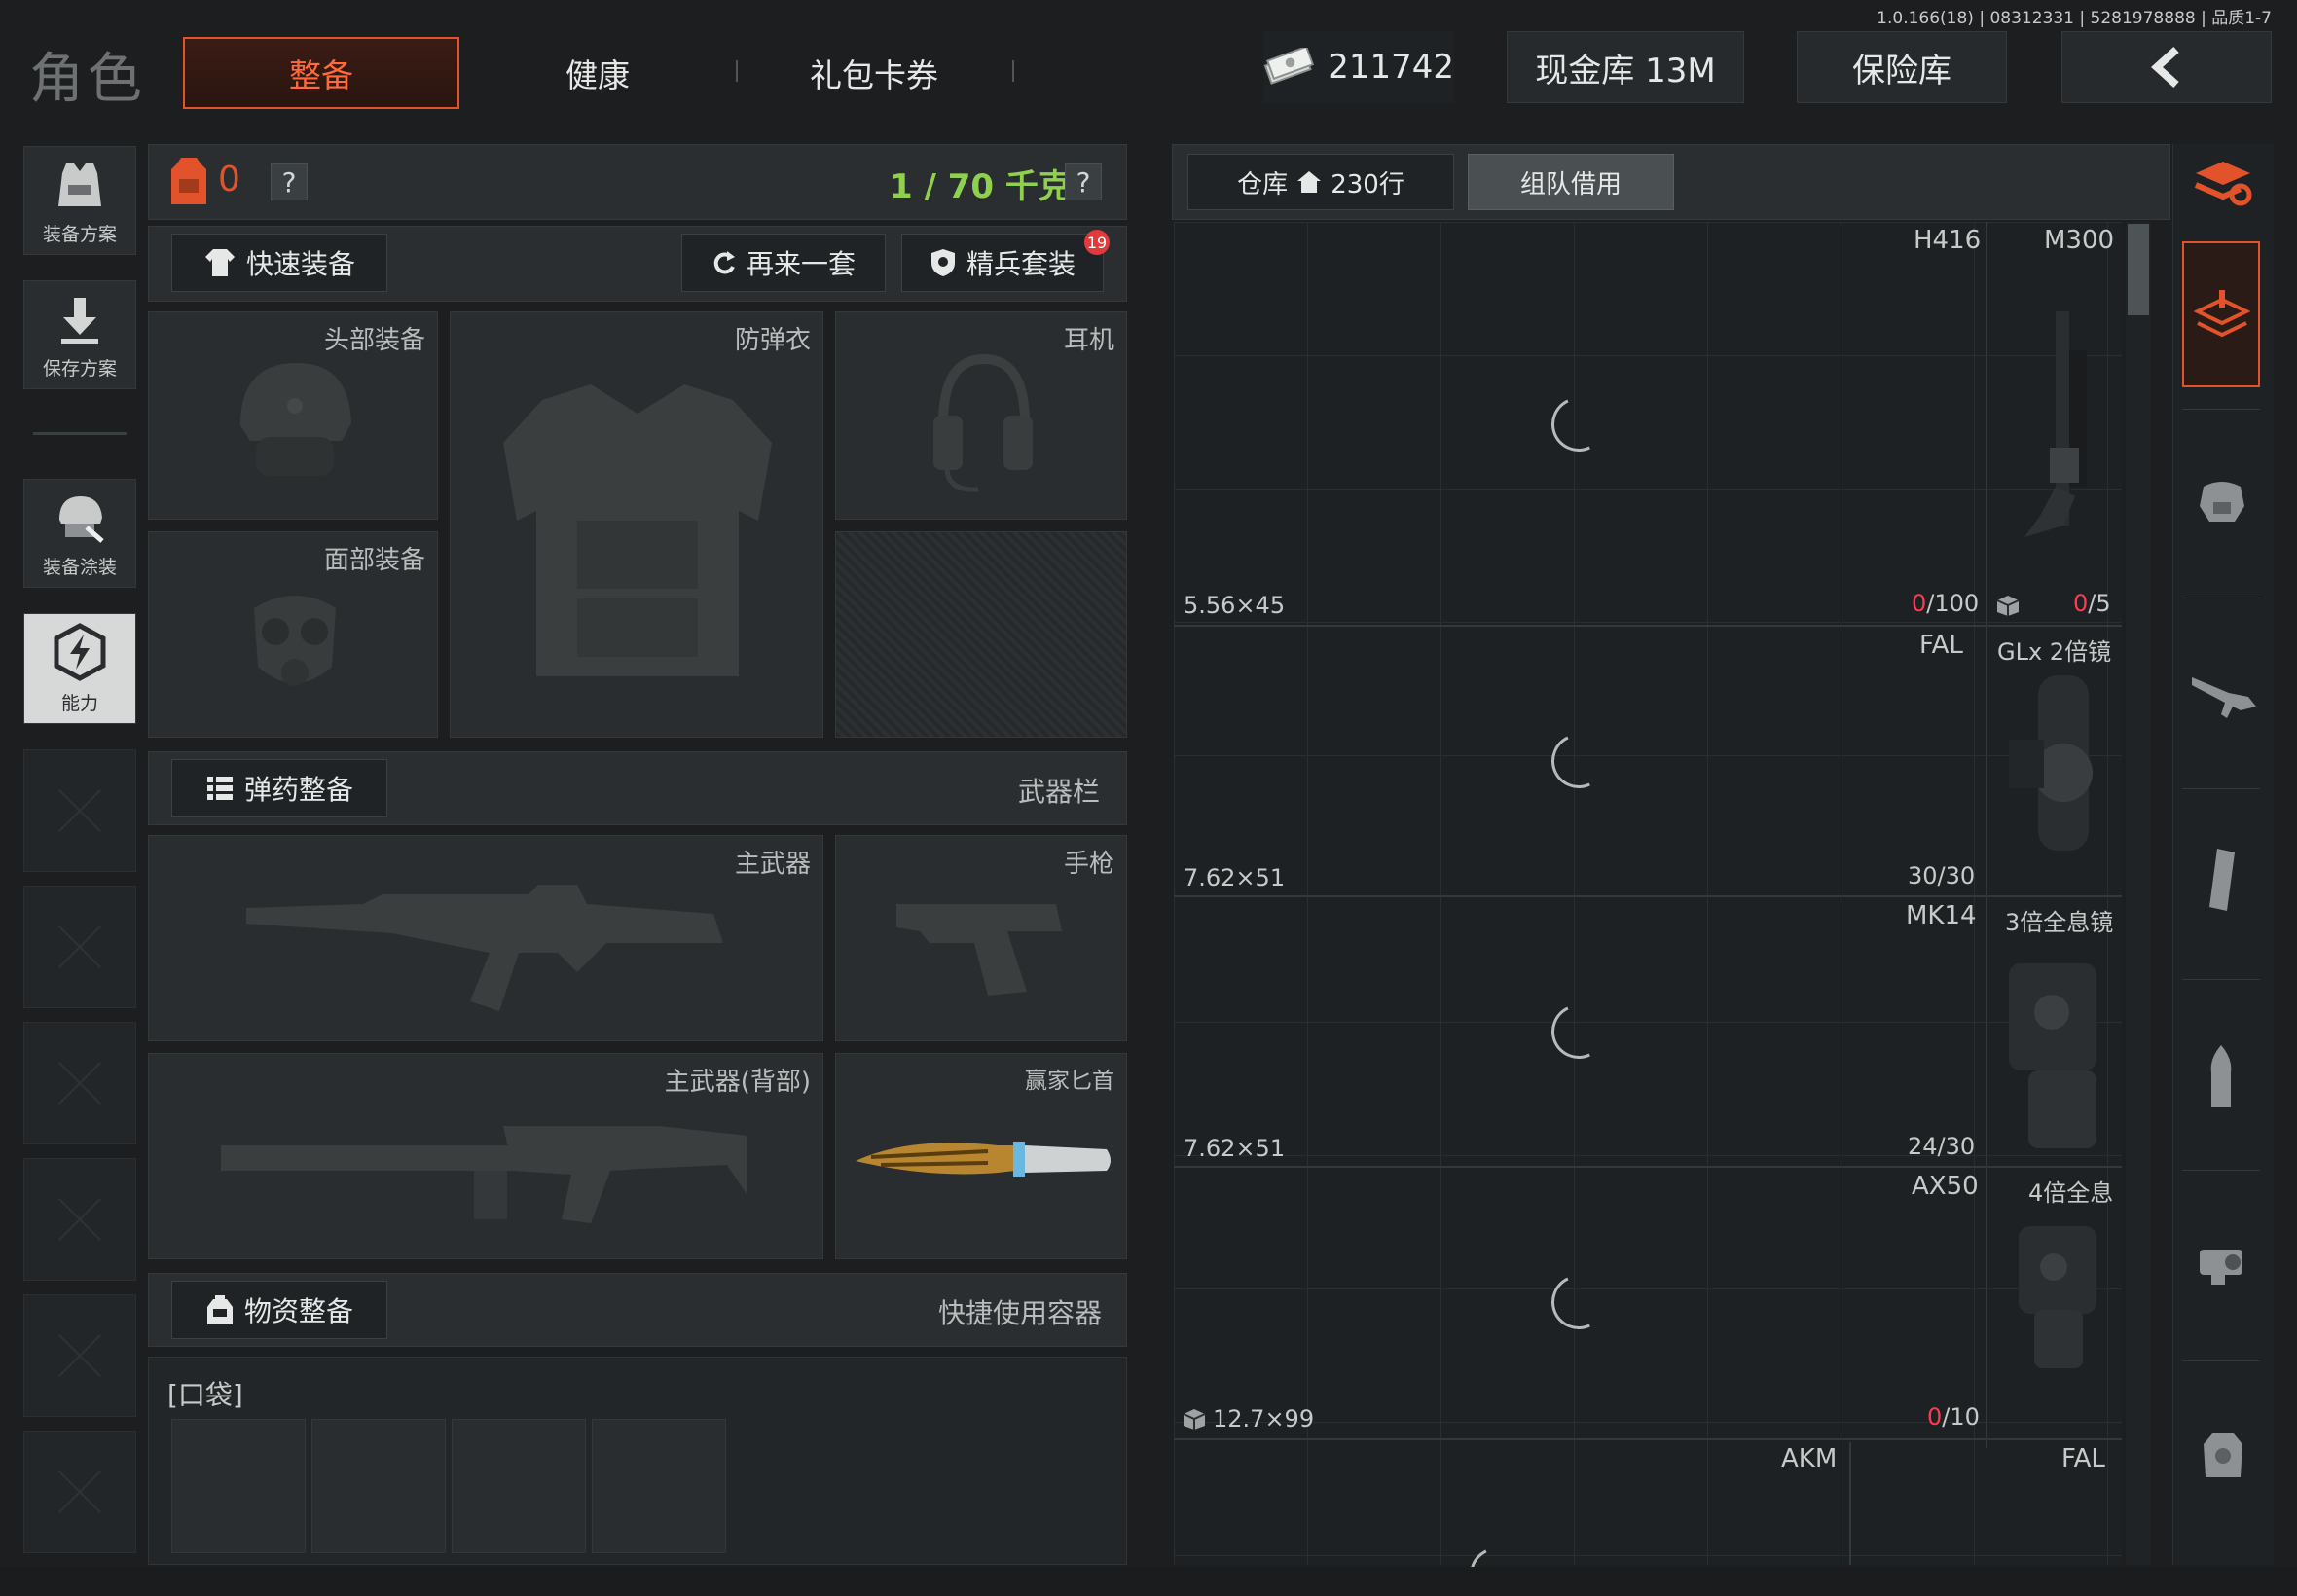  I want to click on category-supplies-icon, so click(2223, 1455).